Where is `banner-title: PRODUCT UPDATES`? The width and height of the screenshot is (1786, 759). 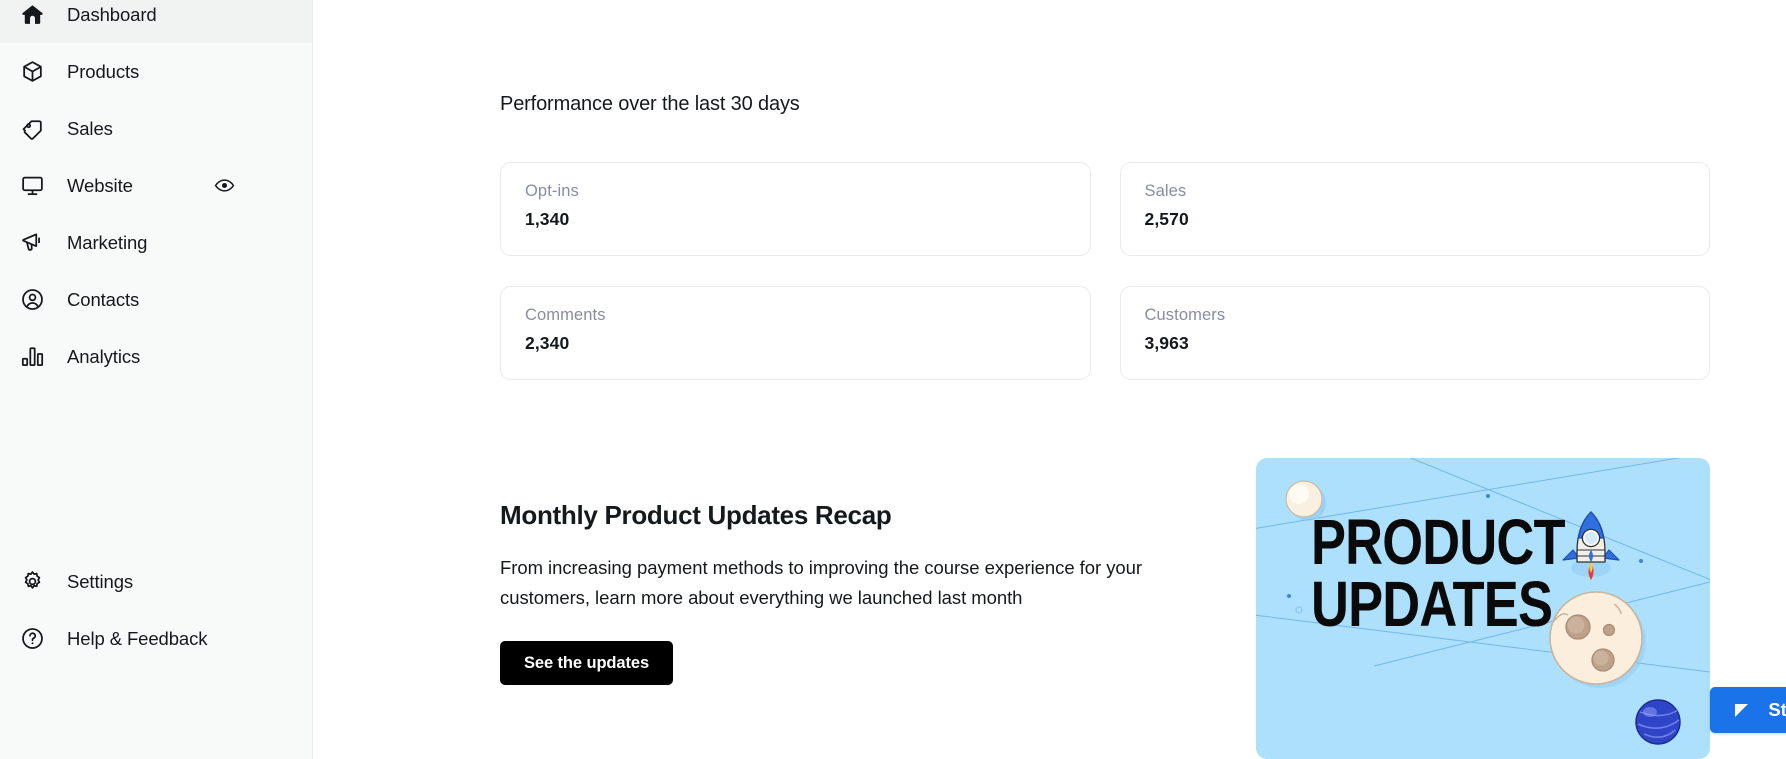 banner-title: PRODUCT UPDATES is located at coordinates (1438, 573).